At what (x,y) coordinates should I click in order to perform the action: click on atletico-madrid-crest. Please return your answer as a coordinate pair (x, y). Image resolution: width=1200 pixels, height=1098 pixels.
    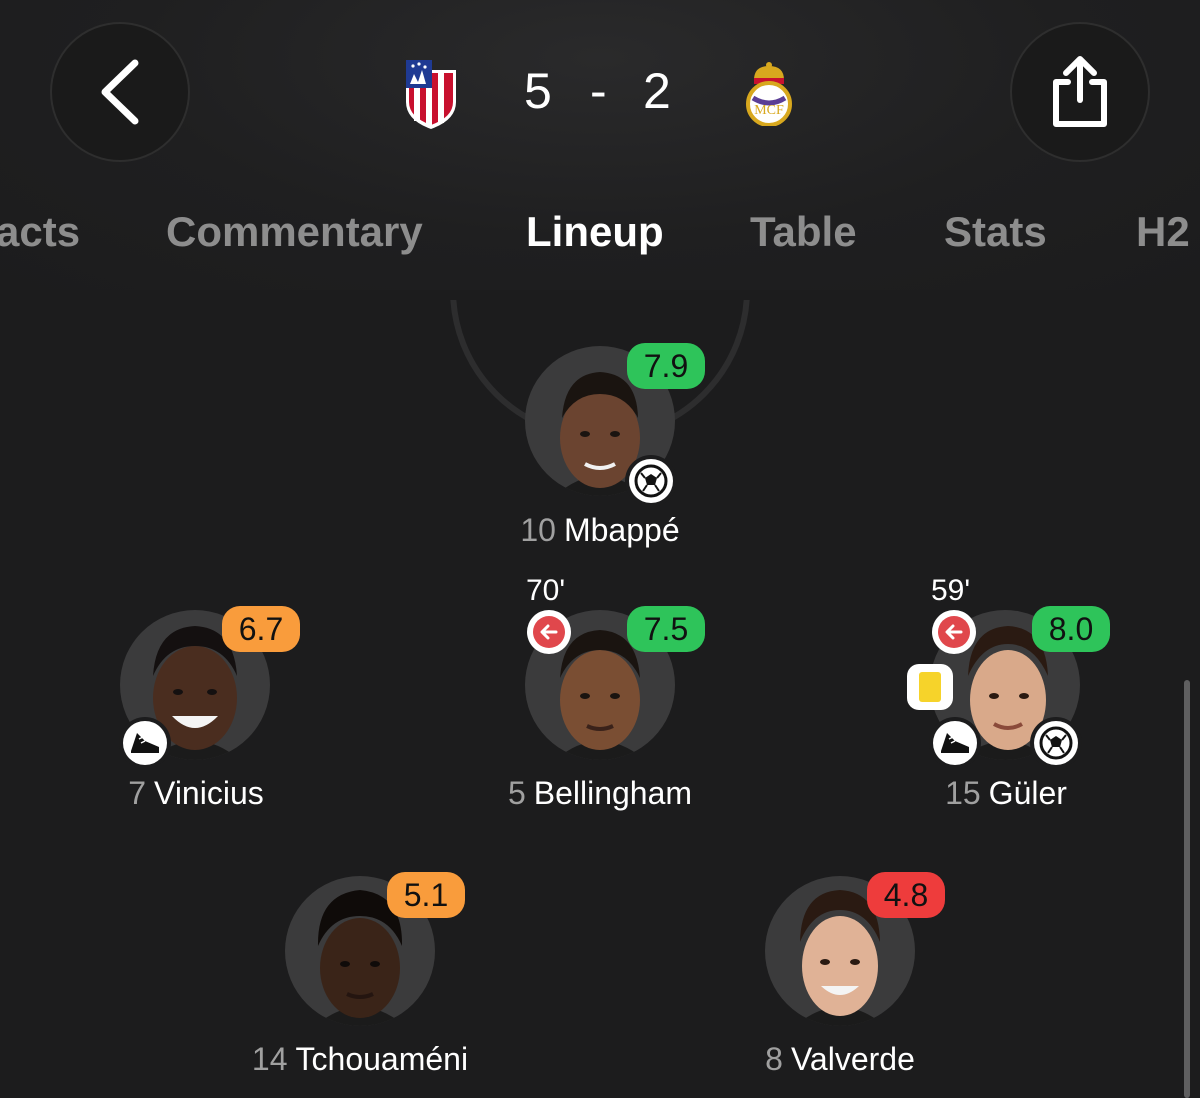
    Looking at the image, I should click on (431, 96).